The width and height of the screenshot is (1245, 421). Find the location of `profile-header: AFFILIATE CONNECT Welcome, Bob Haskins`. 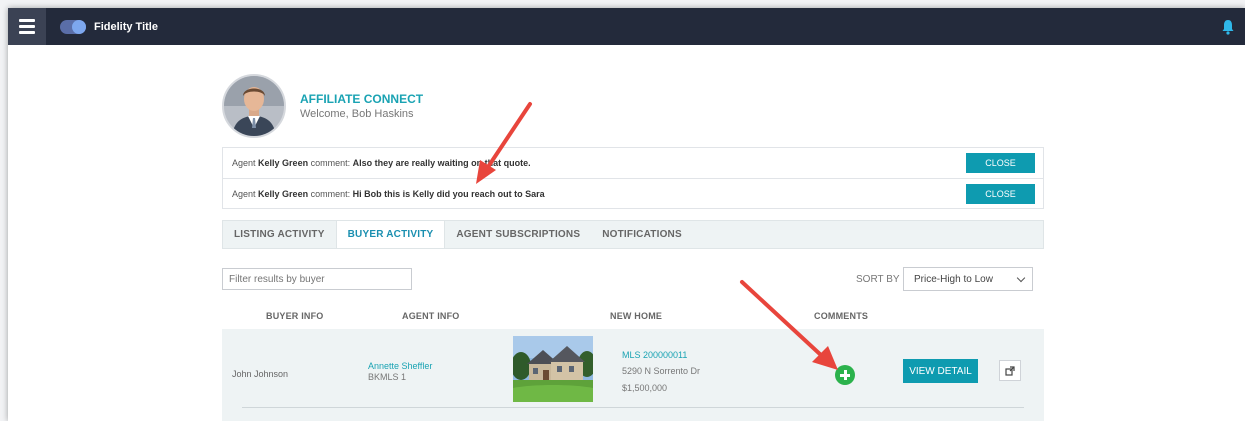

profile-header: AFFILIATE CONNECT Welcome, Bob Haskins is located at coordinates (322, 106).